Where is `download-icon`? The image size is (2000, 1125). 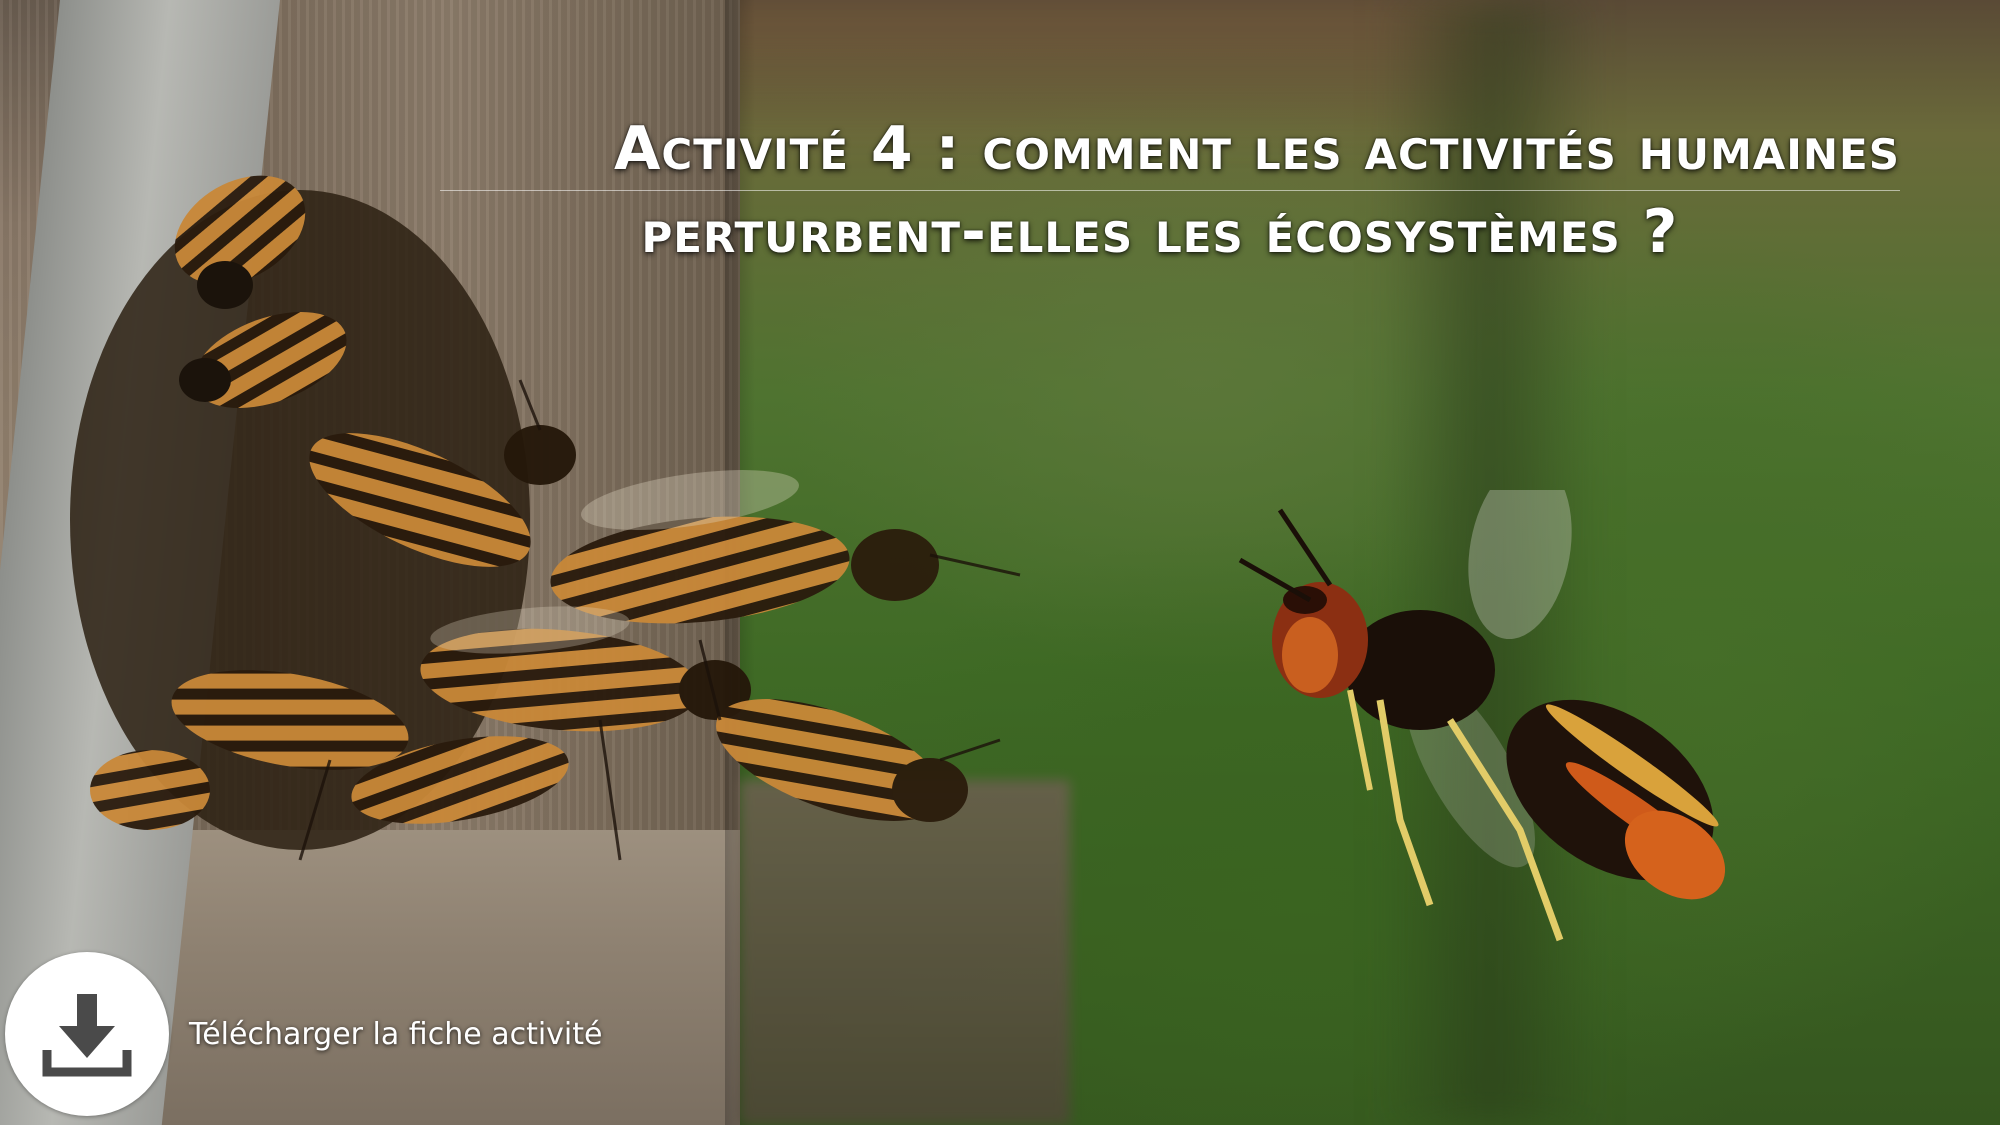 download-icon is located at coordinates (87, 1035).